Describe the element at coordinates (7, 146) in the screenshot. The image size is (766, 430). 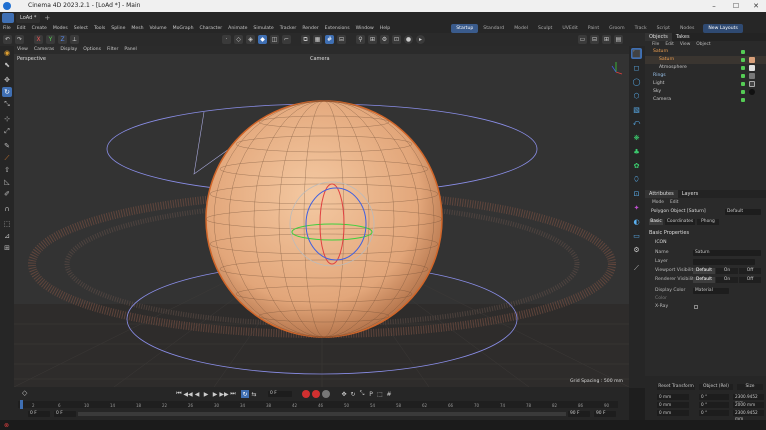
I see `brush-icon: ✎` at that location.